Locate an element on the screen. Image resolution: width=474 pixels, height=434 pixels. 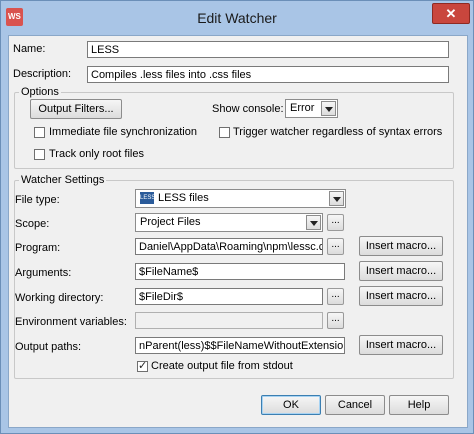
show-console-select: Error is located at coordinates (311, 108).